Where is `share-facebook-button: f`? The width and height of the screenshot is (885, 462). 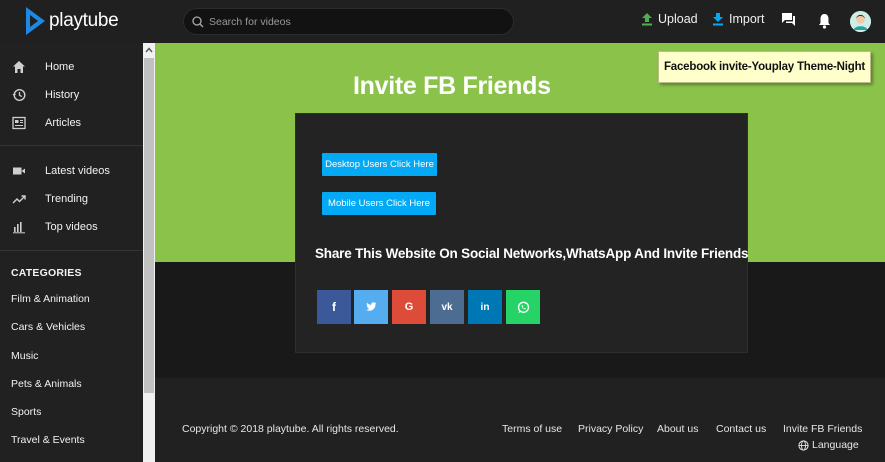
share-facebook-button: f is located at coordinates (334, 307).